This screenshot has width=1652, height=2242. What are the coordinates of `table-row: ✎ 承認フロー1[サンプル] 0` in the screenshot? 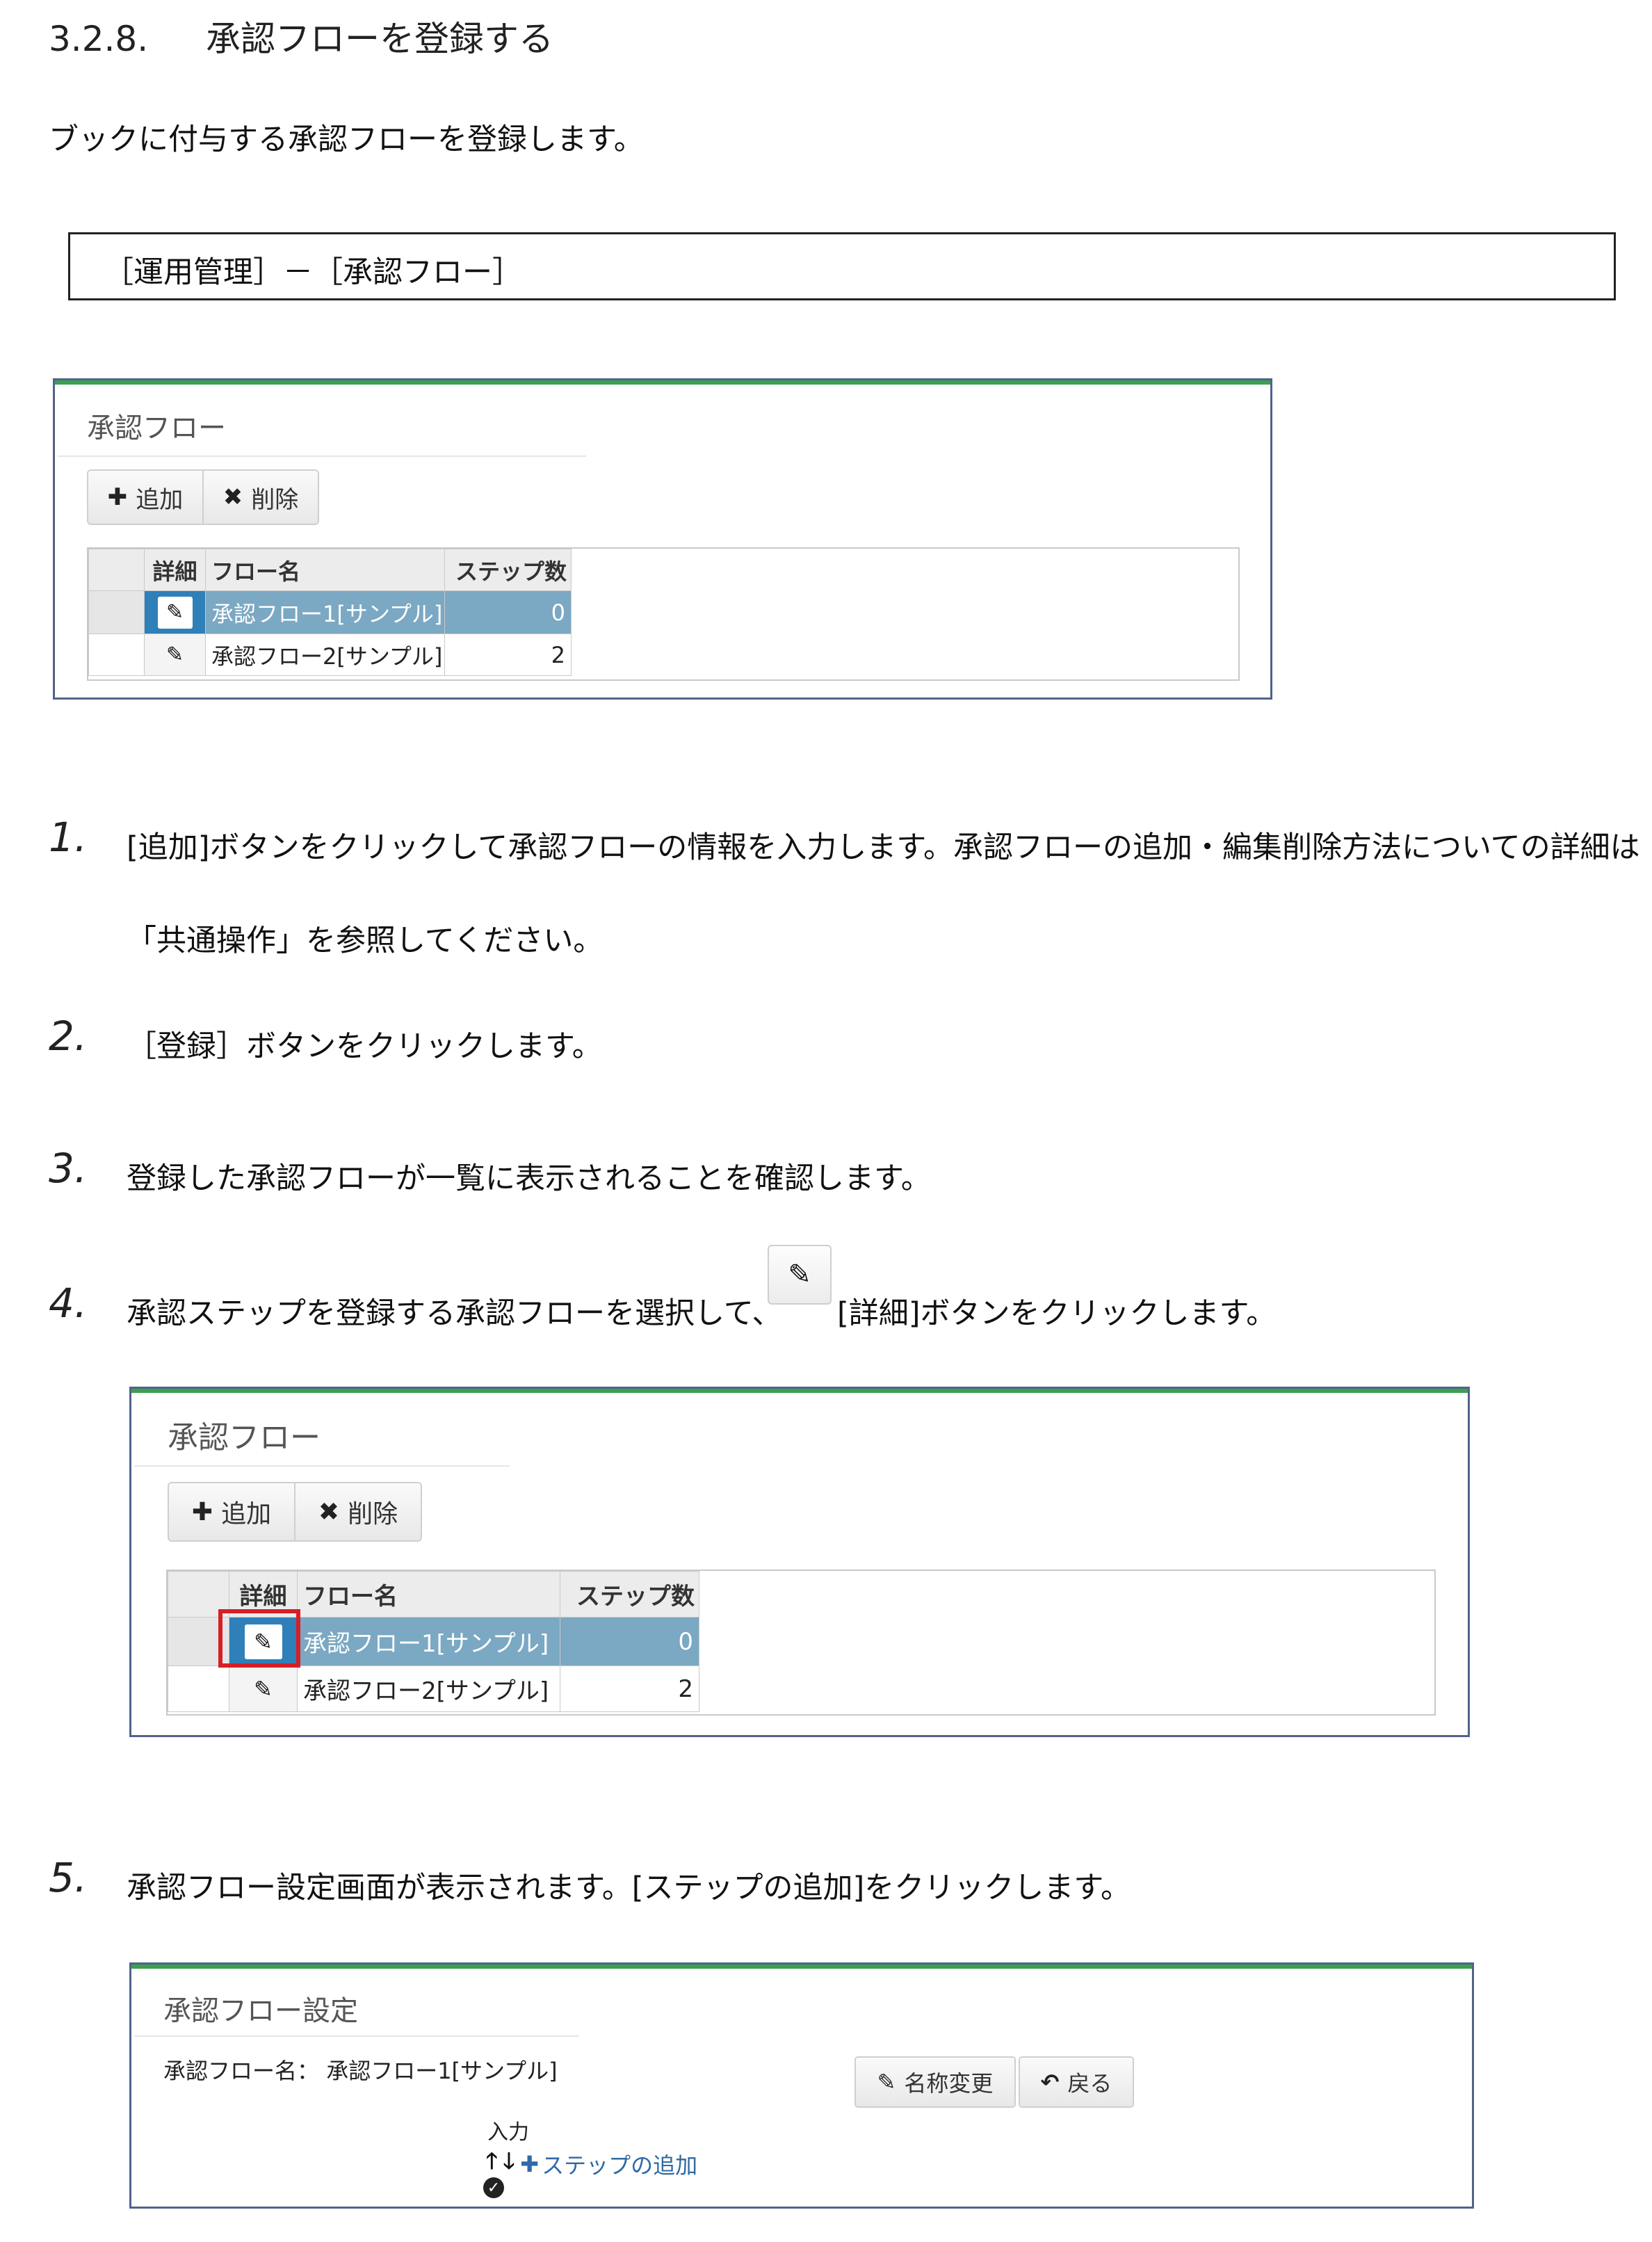 It's located at (330, 612).